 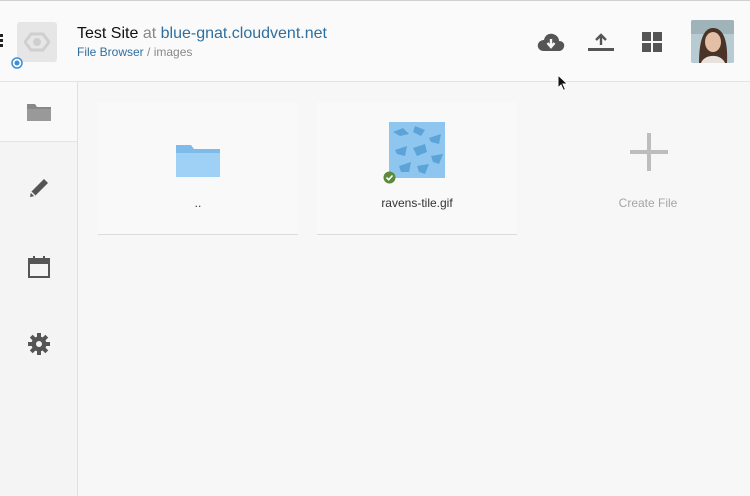 I want to click on sidebar-item-editor, so click(x=38, y=188).